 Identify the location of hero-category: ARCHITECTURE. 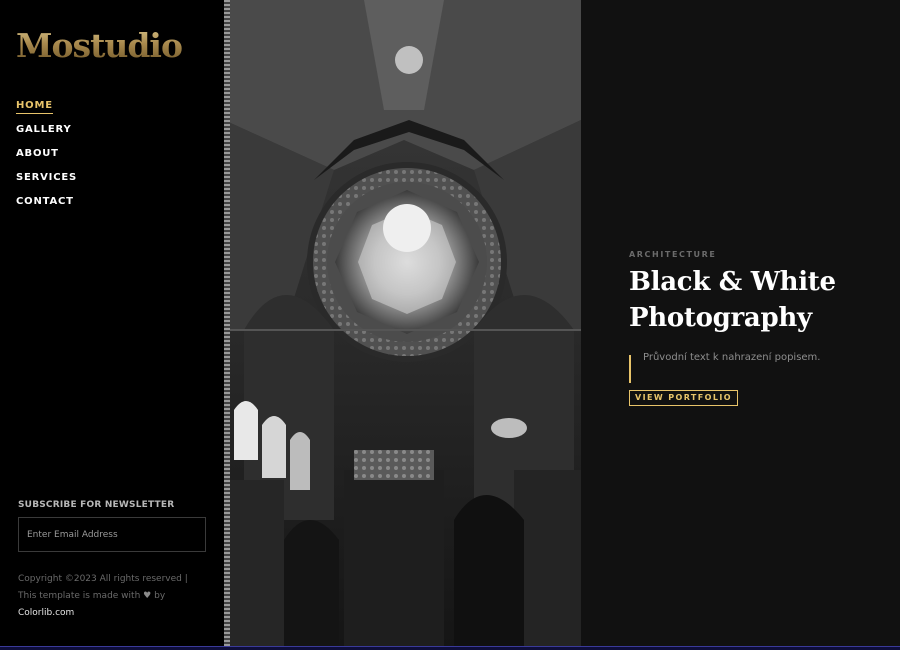
(673, 254).